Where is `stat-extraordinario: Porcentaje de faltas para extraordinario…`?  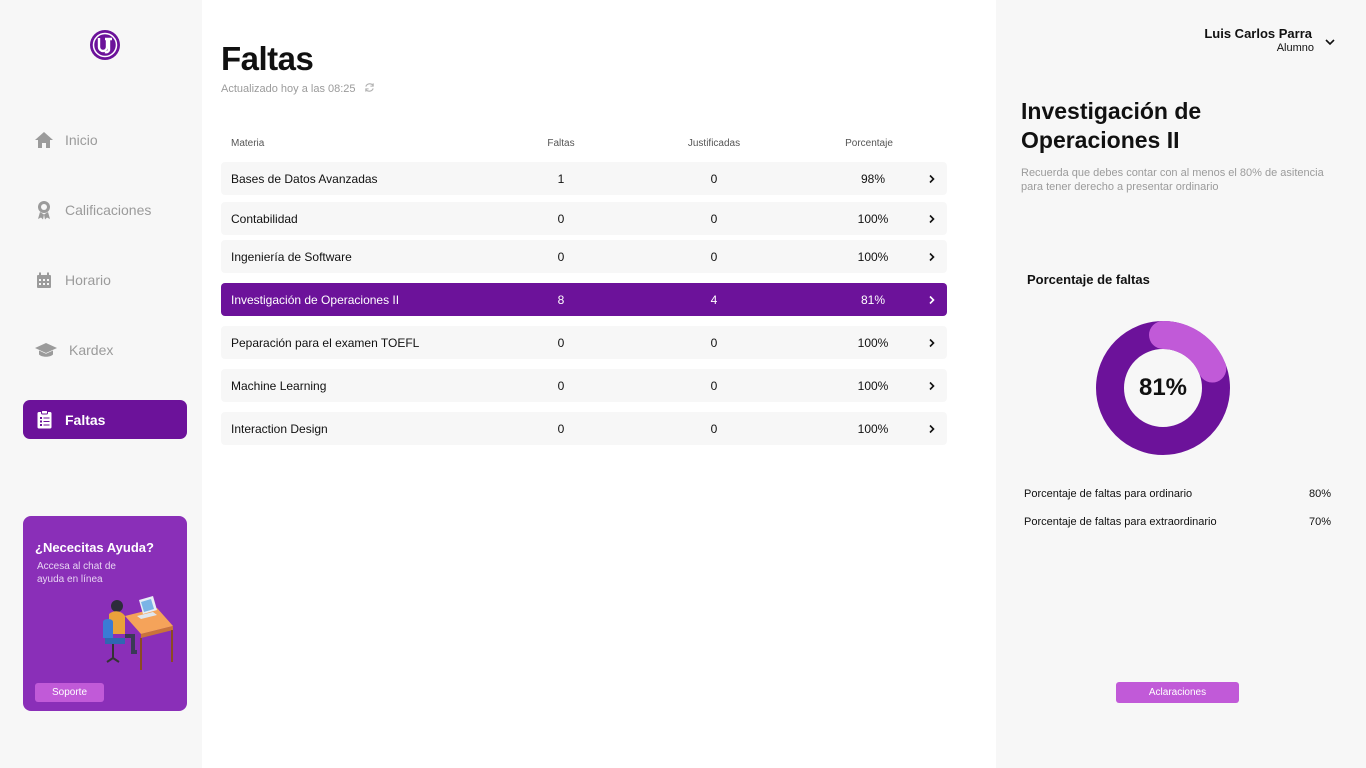 stat-extraordinario: Porcentaje de faltas para extraordinario… is located at coordinates (1177, 522).